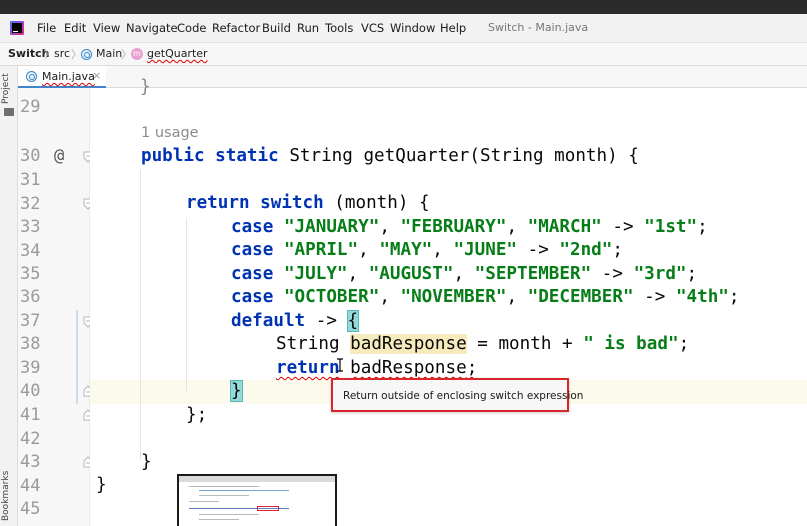  I want to click on line-number: 38, so click(30, 344).